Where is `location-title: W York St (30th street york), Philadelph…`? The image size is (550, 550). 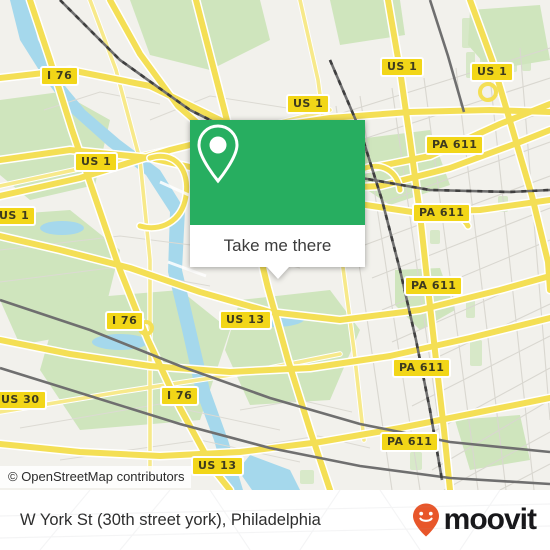 location-title: W York St (30th street york), Philadelph… is located at coordinates (170, 519).